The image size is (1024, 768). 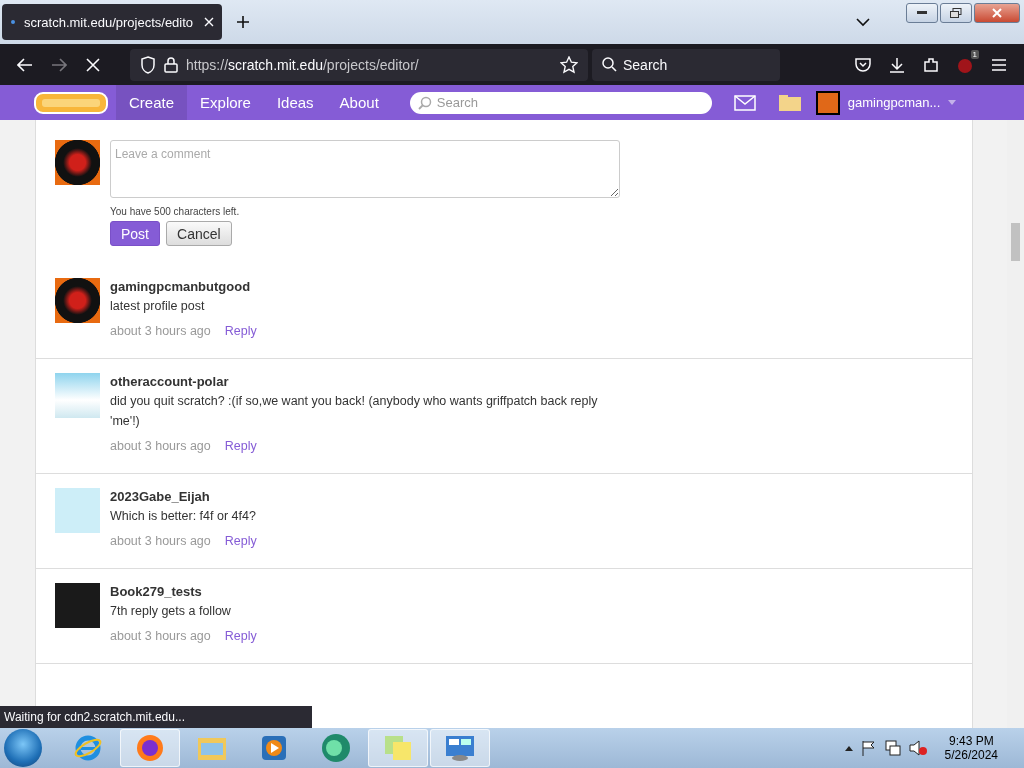 I want to click on restore-icon, so click(x=956, y=13).